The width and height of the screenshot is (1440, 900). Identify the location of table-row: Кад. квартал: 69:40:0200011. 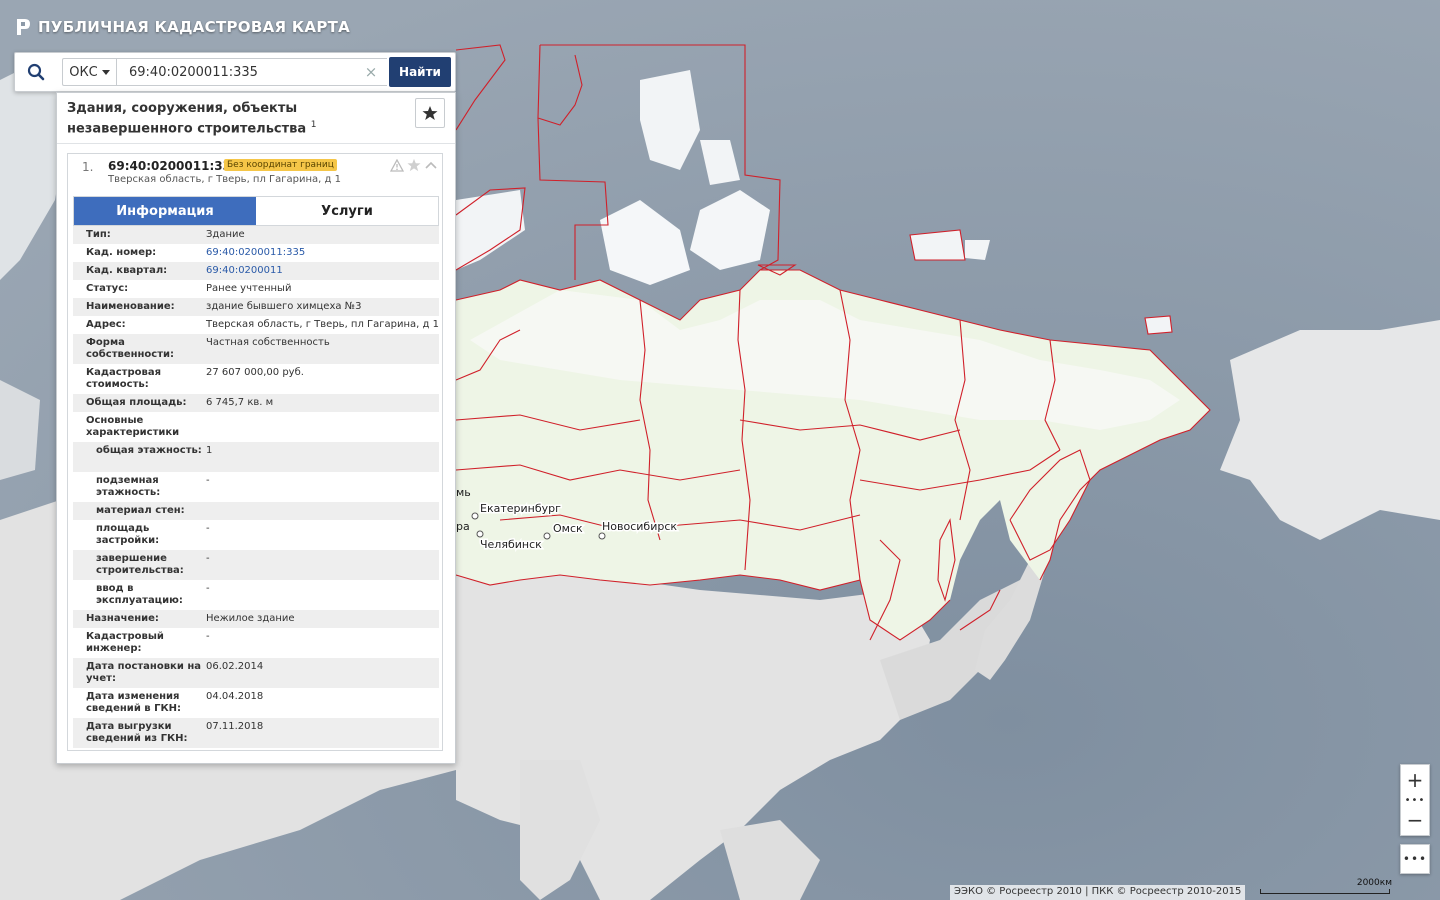
(256, 271).